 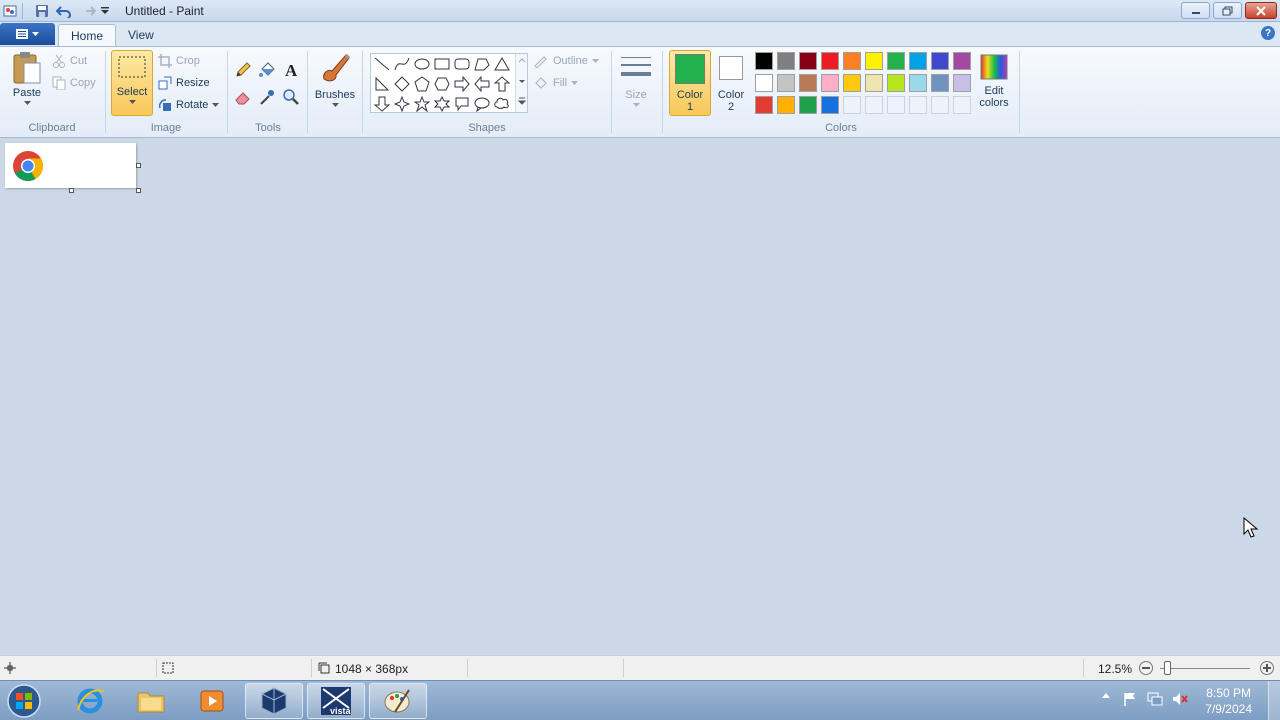 What do you see at coordinates (442, 104) in the screenshot?
I see `six-point-star-shape-icon` at bounding box center [442, 104].